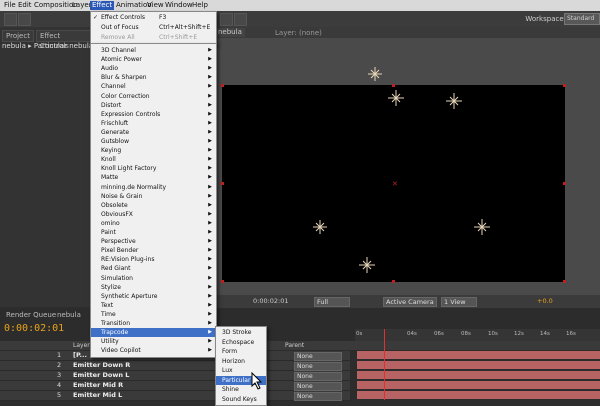 This screenshot has height=406, width=600. What do you see at coordinates (153, 59) in the screenshot?
I see `menu-item-category: Atomic Power ▶` at bounding box center [153, 59].